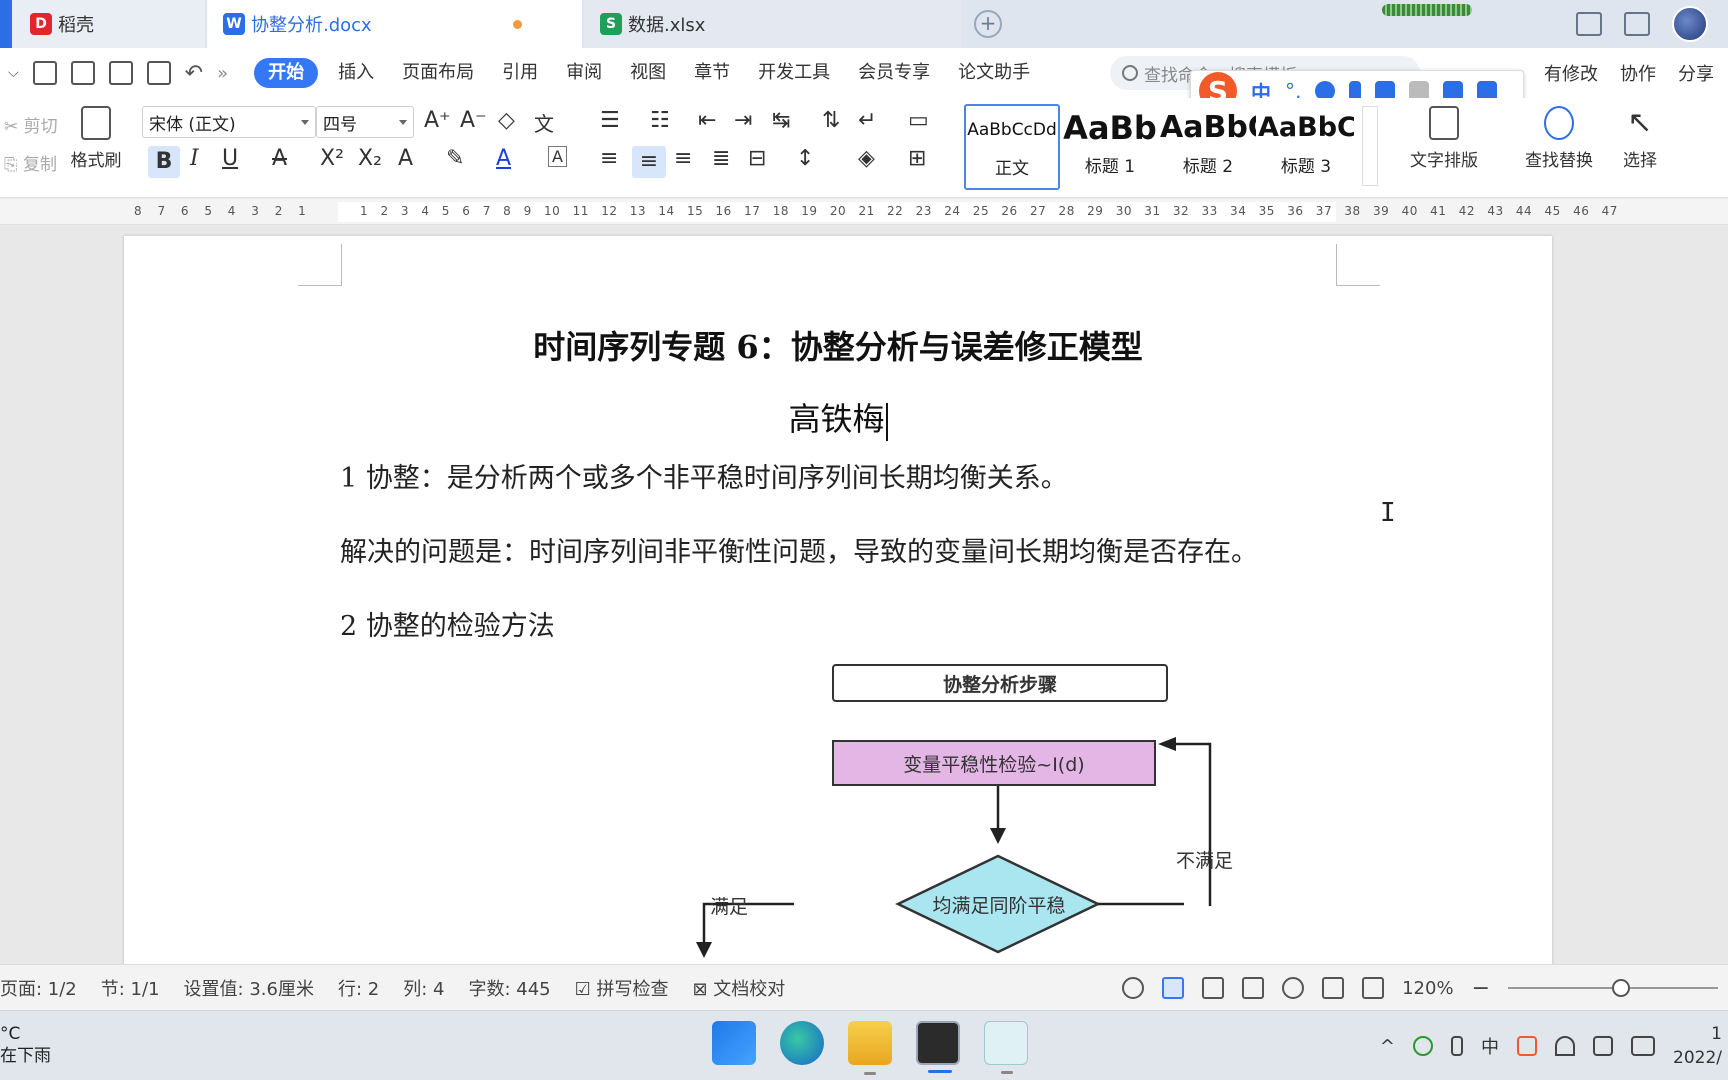  I want to click on tab-spreadsheet: S 数据.xlsx, so click(772, 24).